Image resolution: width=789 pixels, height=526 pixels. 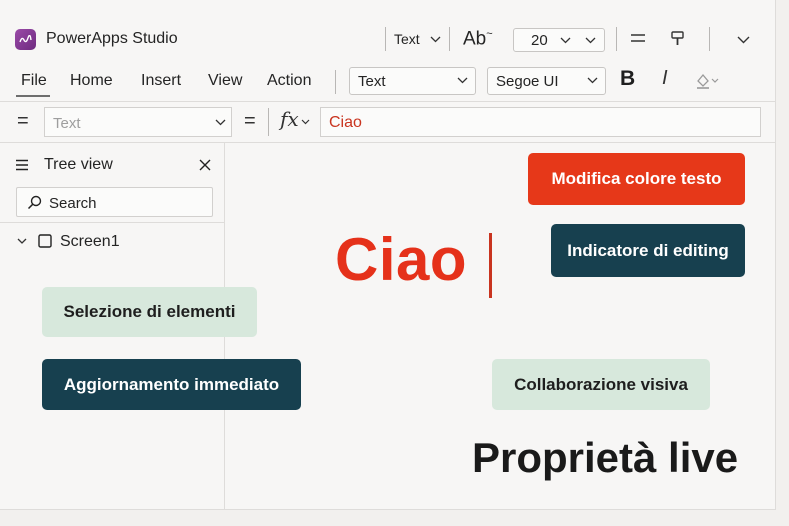 What do you see at coordinates (345, 122) in the screenshot?
I see `formula-value: Ciao` at bounding box center [345, 122].